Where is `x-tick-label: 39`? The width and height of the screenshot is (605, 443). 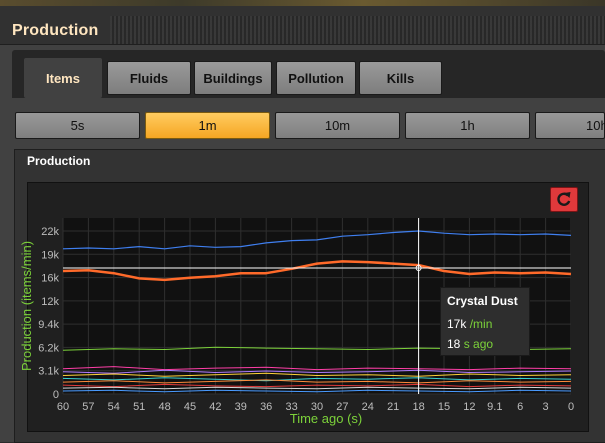 x-tick-label: 39 is located at coordinates (241, 407).